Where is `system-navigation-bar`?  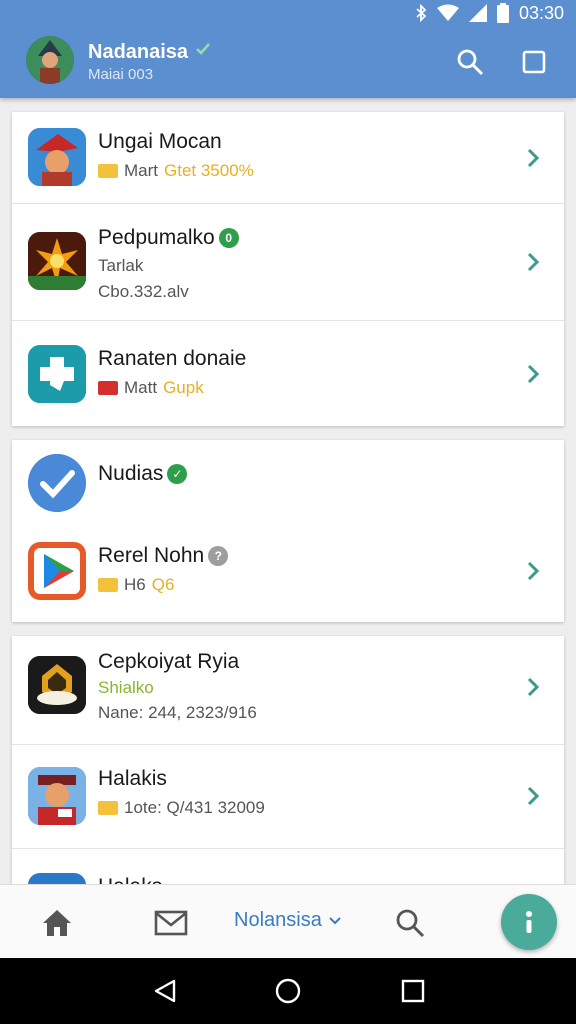
system-navigation-bar is located at coordinates (288, 991).